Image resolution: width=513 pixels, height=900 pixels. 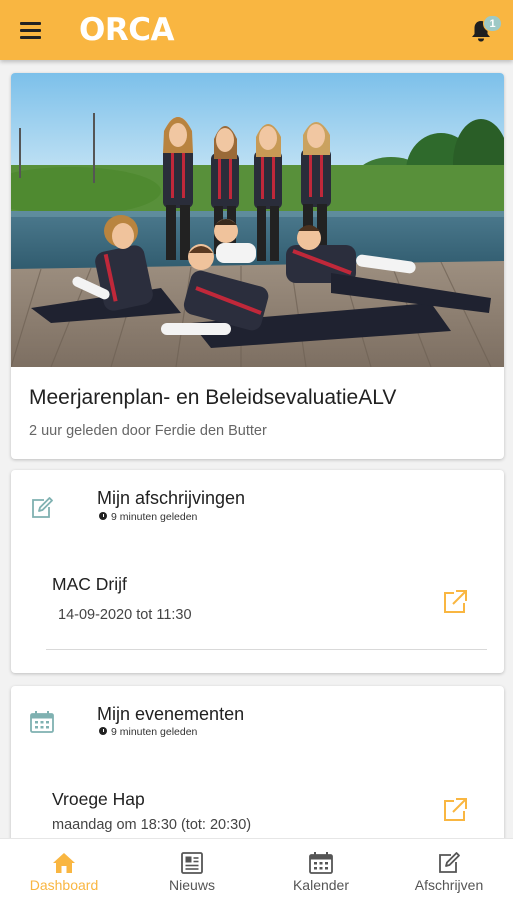 I want to click on app-logo: ORCA, so click(x=126, y=30).